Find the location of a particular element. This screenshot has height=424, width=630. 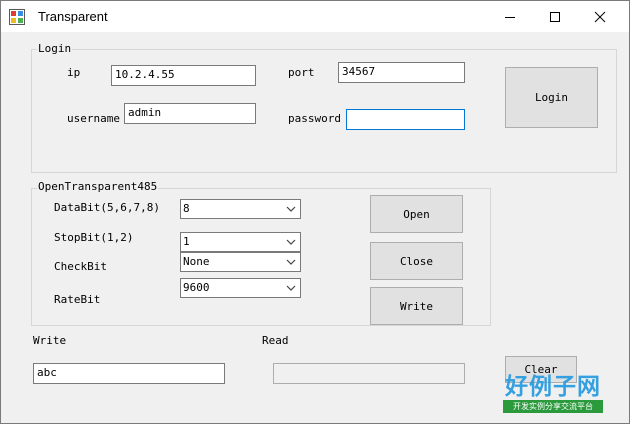

port-label: port is located at coordinates (301, 72).